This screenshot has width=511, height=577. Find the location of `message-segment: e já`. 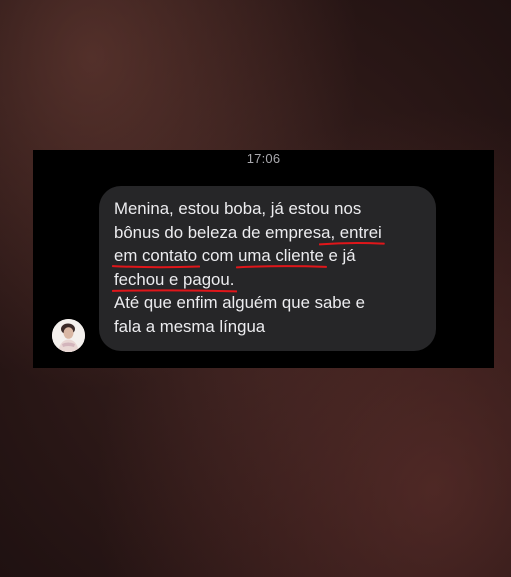

message-segment: e já is located at coordinates (339, 256).